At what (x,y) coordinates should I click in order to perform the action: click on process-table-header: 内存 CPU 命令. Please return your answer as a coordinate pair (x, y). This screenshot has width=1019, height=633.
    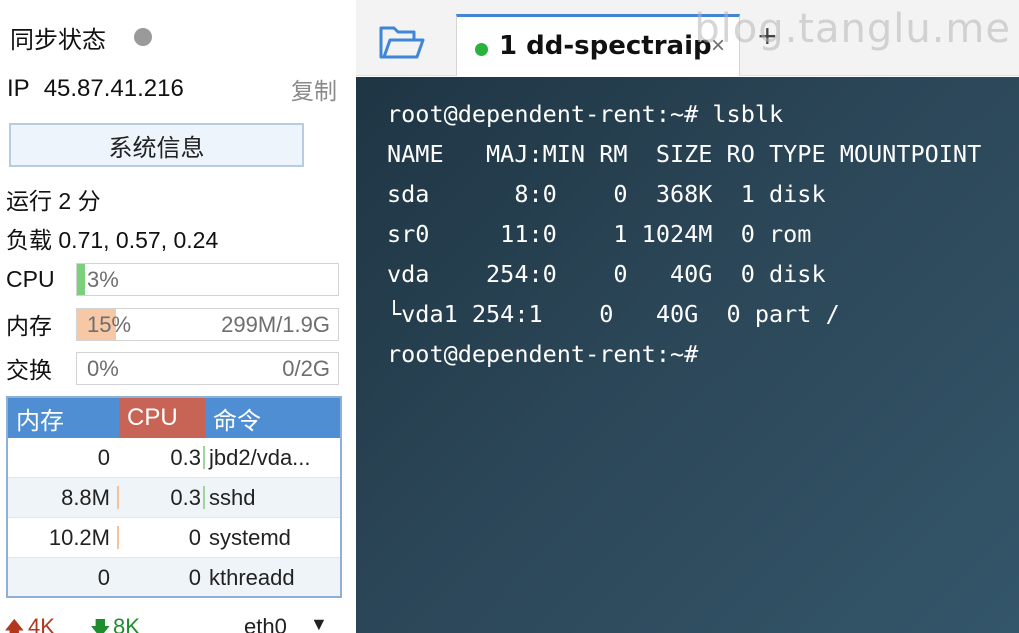
    Looking at the image, I should click on (174, 418).